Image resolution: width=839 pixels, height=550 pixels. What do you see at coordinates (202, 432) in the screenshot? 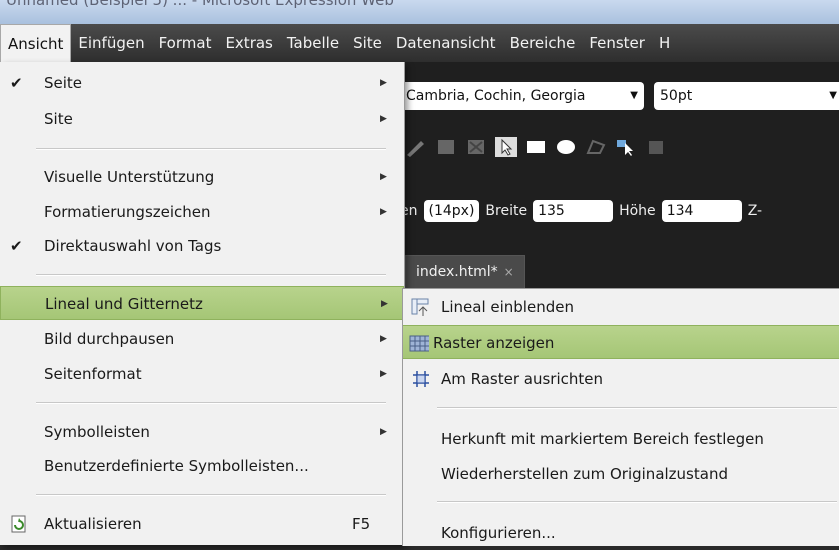
I see `menu-item-symbolleisten: Symbolleisten ▶` at bounding box center [202, 432].